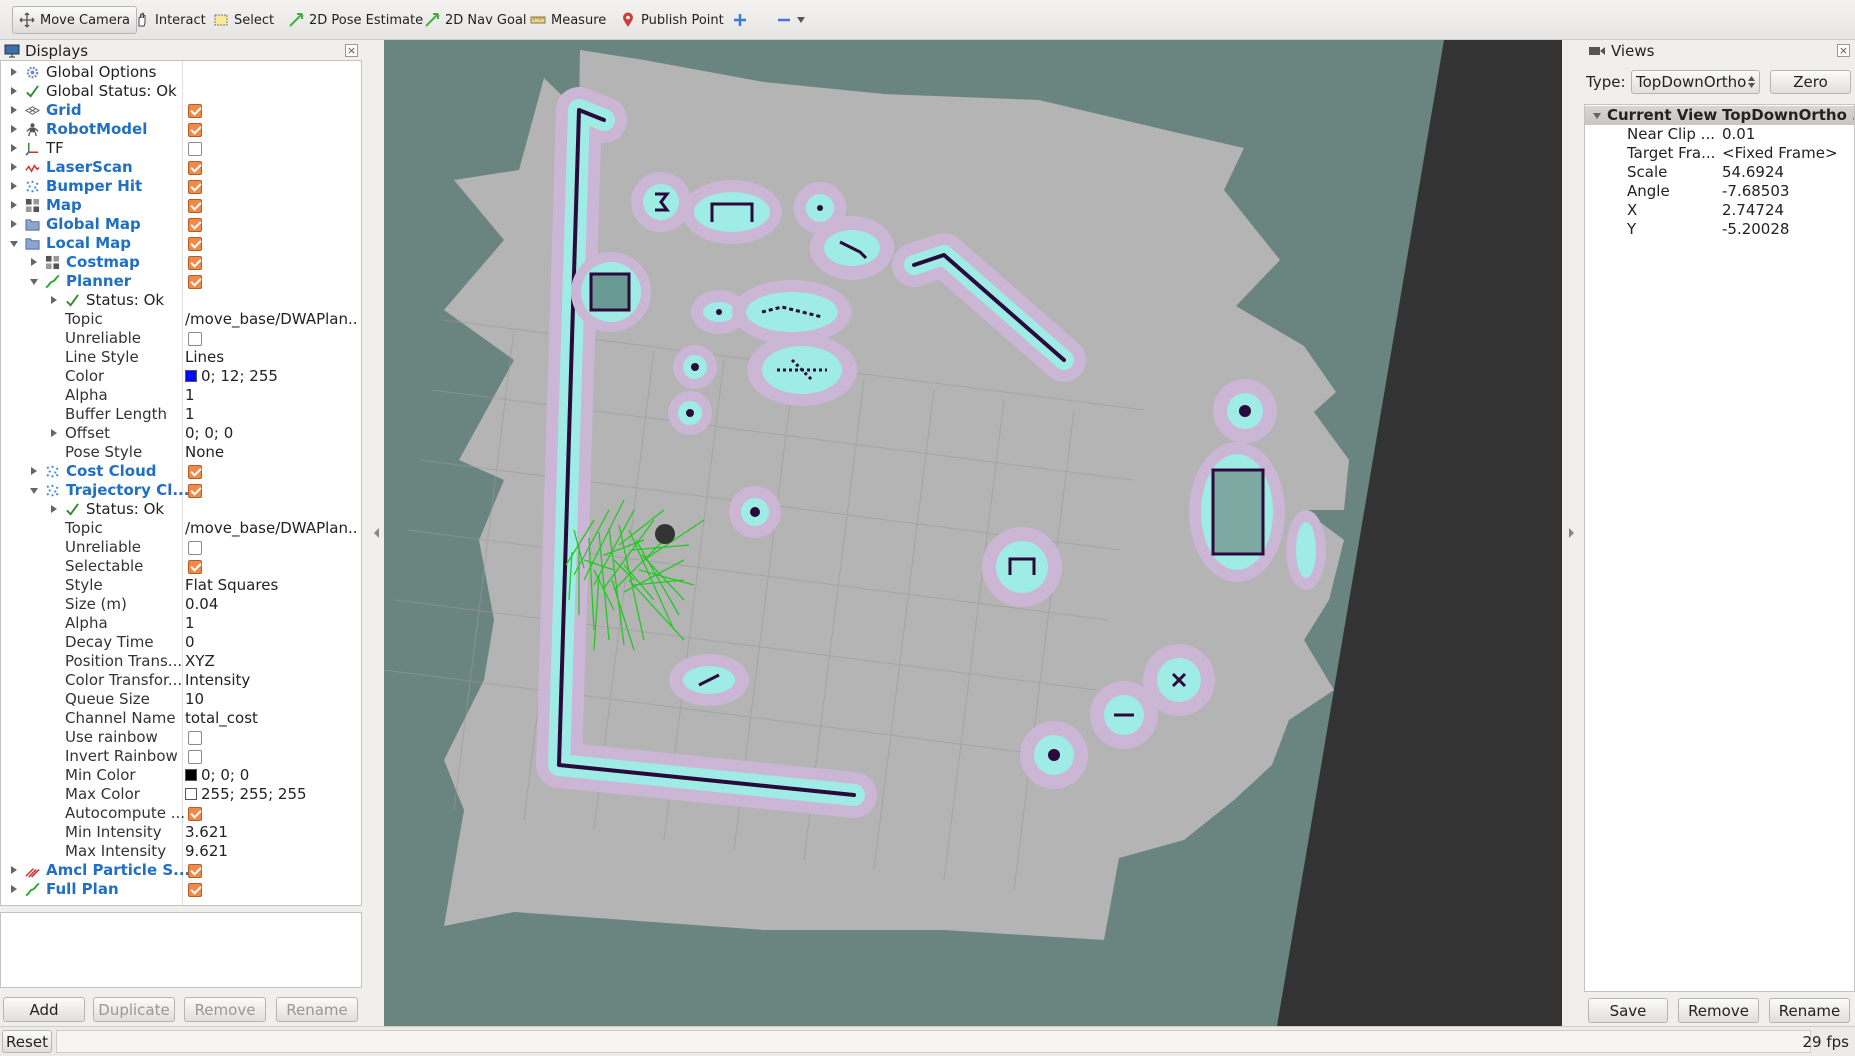 This screenshot has width=1855, height=1056. What do you see at coordinates (181, 281) in the screenshot?
I see `display-row-planner: Planner` at bounding box center [181, 281].